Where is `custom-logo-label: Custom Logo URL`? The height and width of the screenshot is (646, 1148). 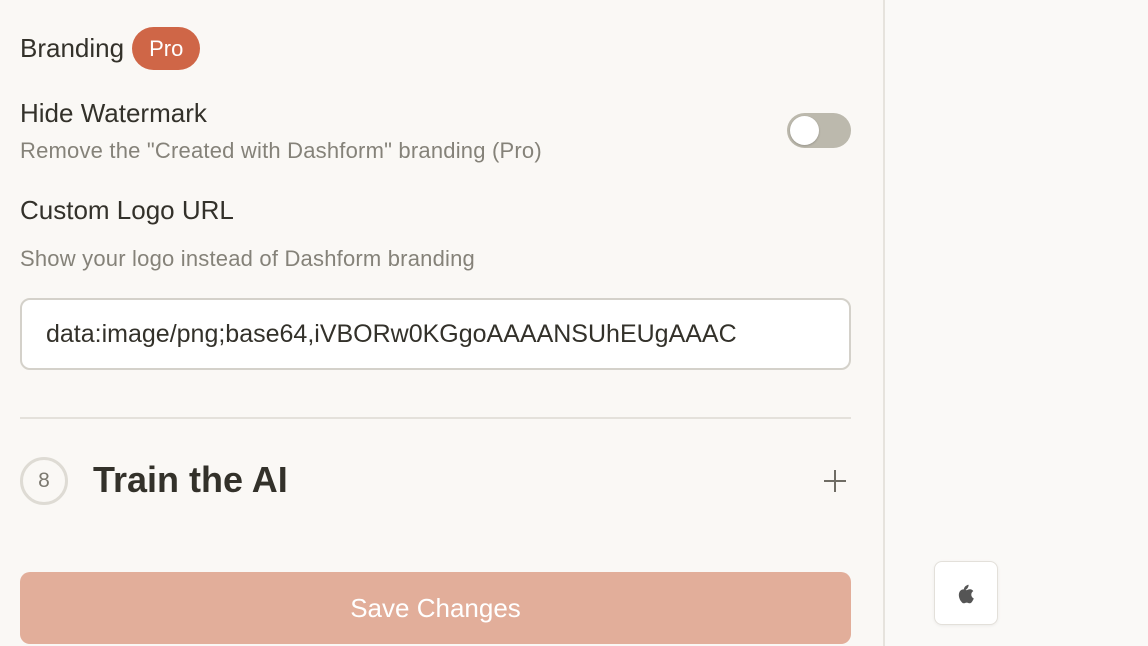
custom-logo-label: Custom Logo URL is located at coordinates (127, 210).